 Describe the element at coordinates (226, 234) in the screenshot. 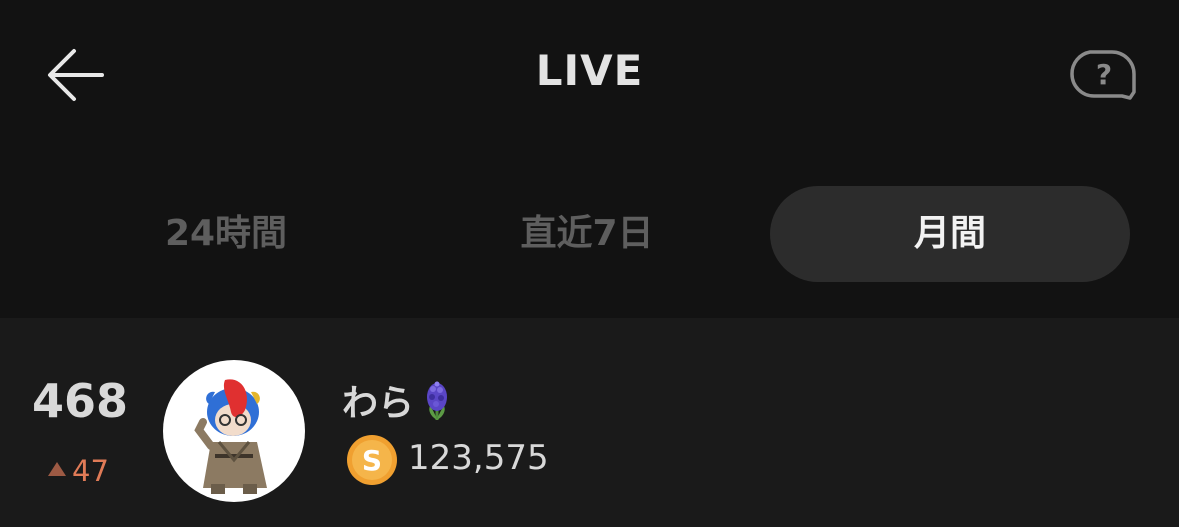

I see `tab-24h: 24時間` at that location.